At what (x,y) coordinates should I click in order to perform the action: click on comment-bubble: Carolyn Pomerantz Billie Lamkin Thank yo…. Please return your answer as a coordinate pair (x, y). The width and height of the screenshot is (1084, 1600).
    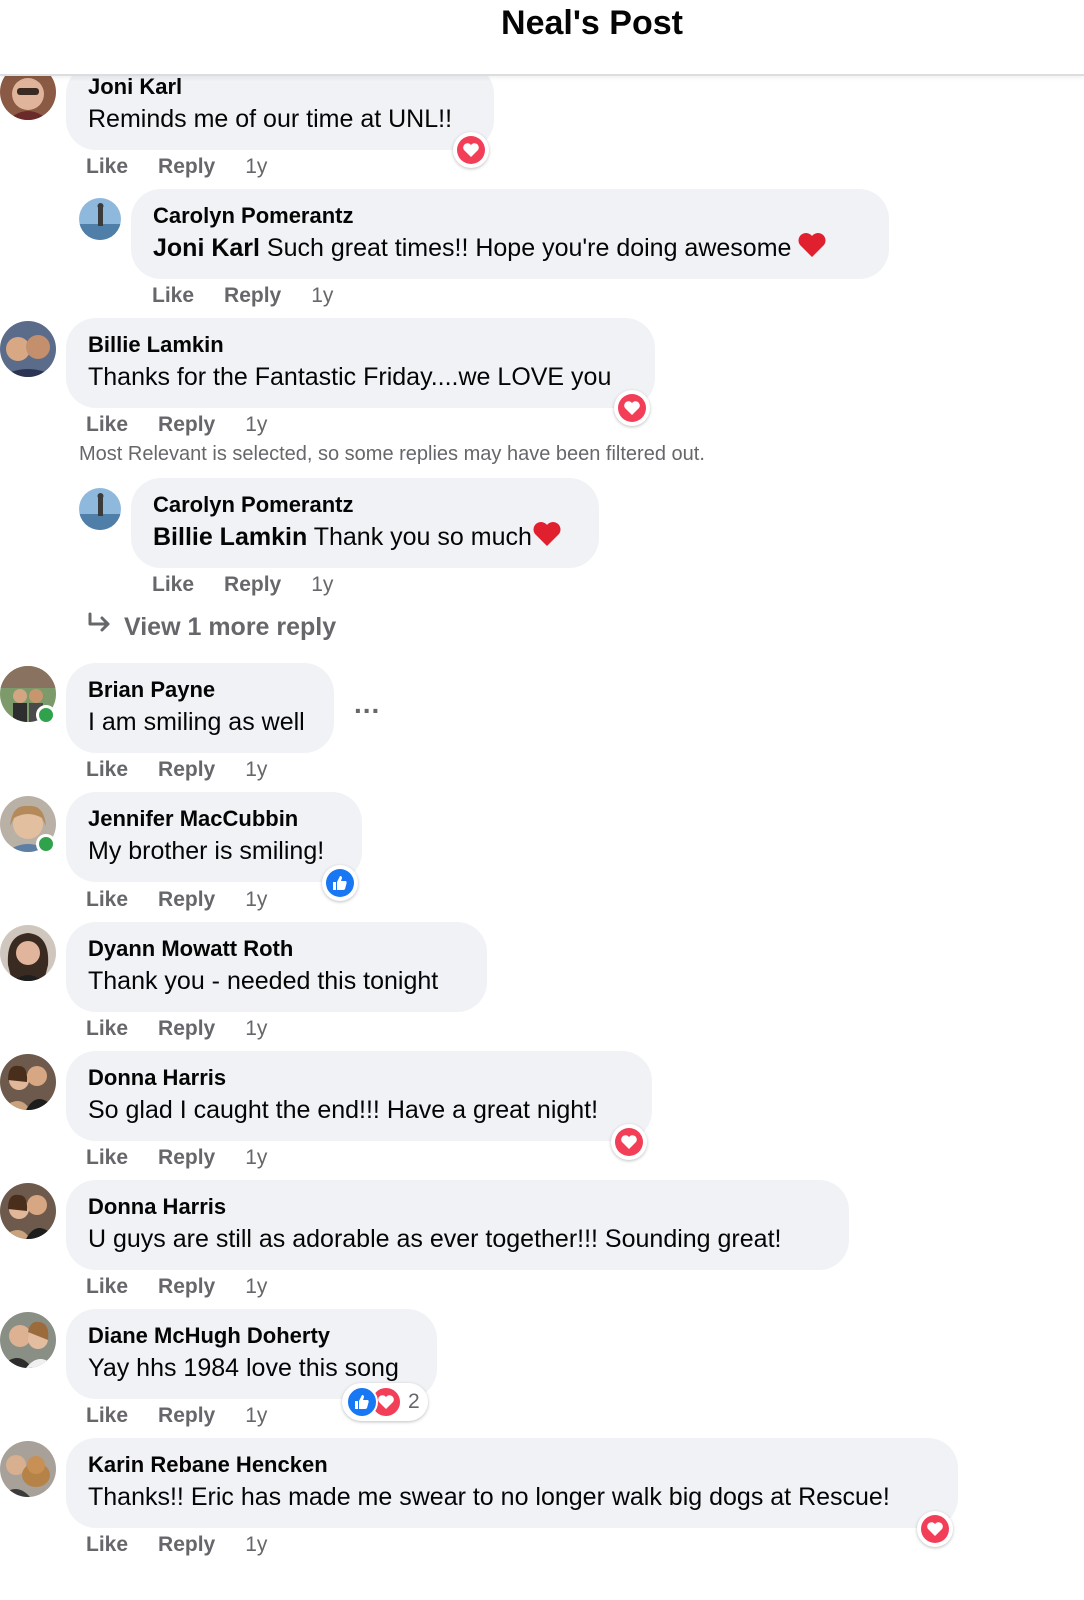
    Looking at the image, I should click on (365, 523).